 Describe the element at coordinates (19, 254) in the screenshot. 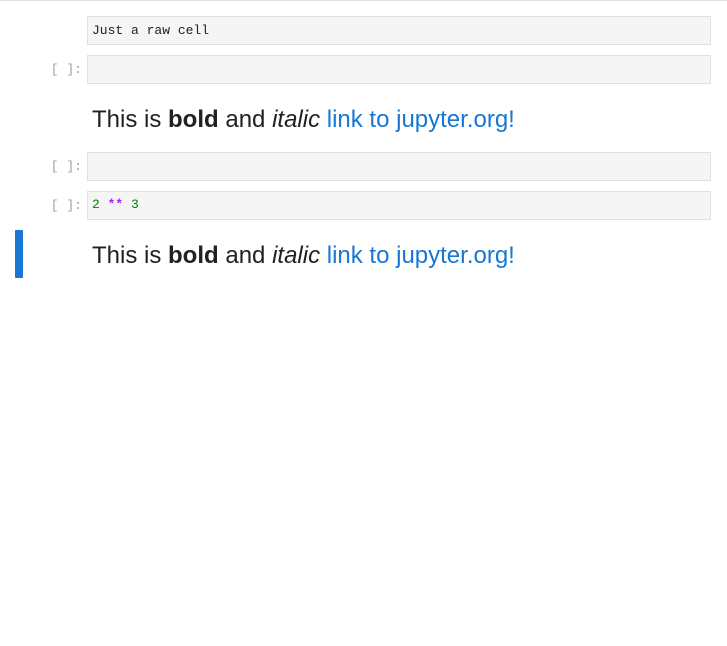

I see `active-cell-indicator` at that location.